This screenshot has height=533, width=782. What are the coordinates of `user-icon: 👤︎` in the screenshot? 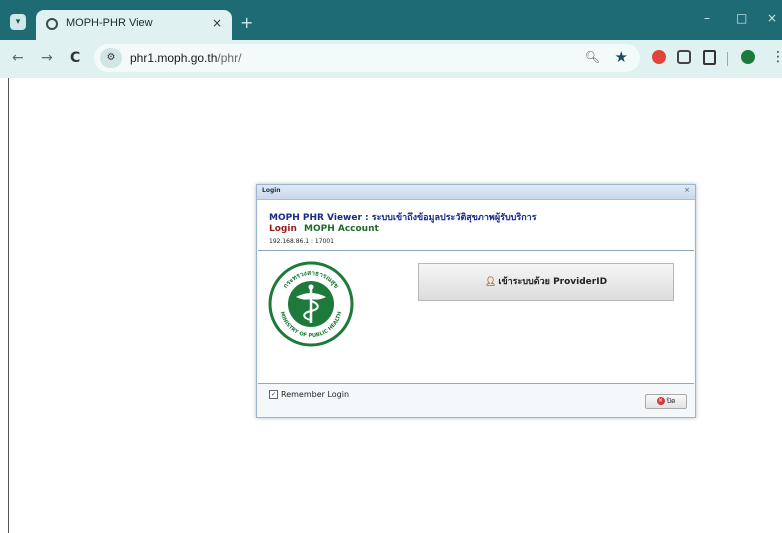 It's located at (490, 282).